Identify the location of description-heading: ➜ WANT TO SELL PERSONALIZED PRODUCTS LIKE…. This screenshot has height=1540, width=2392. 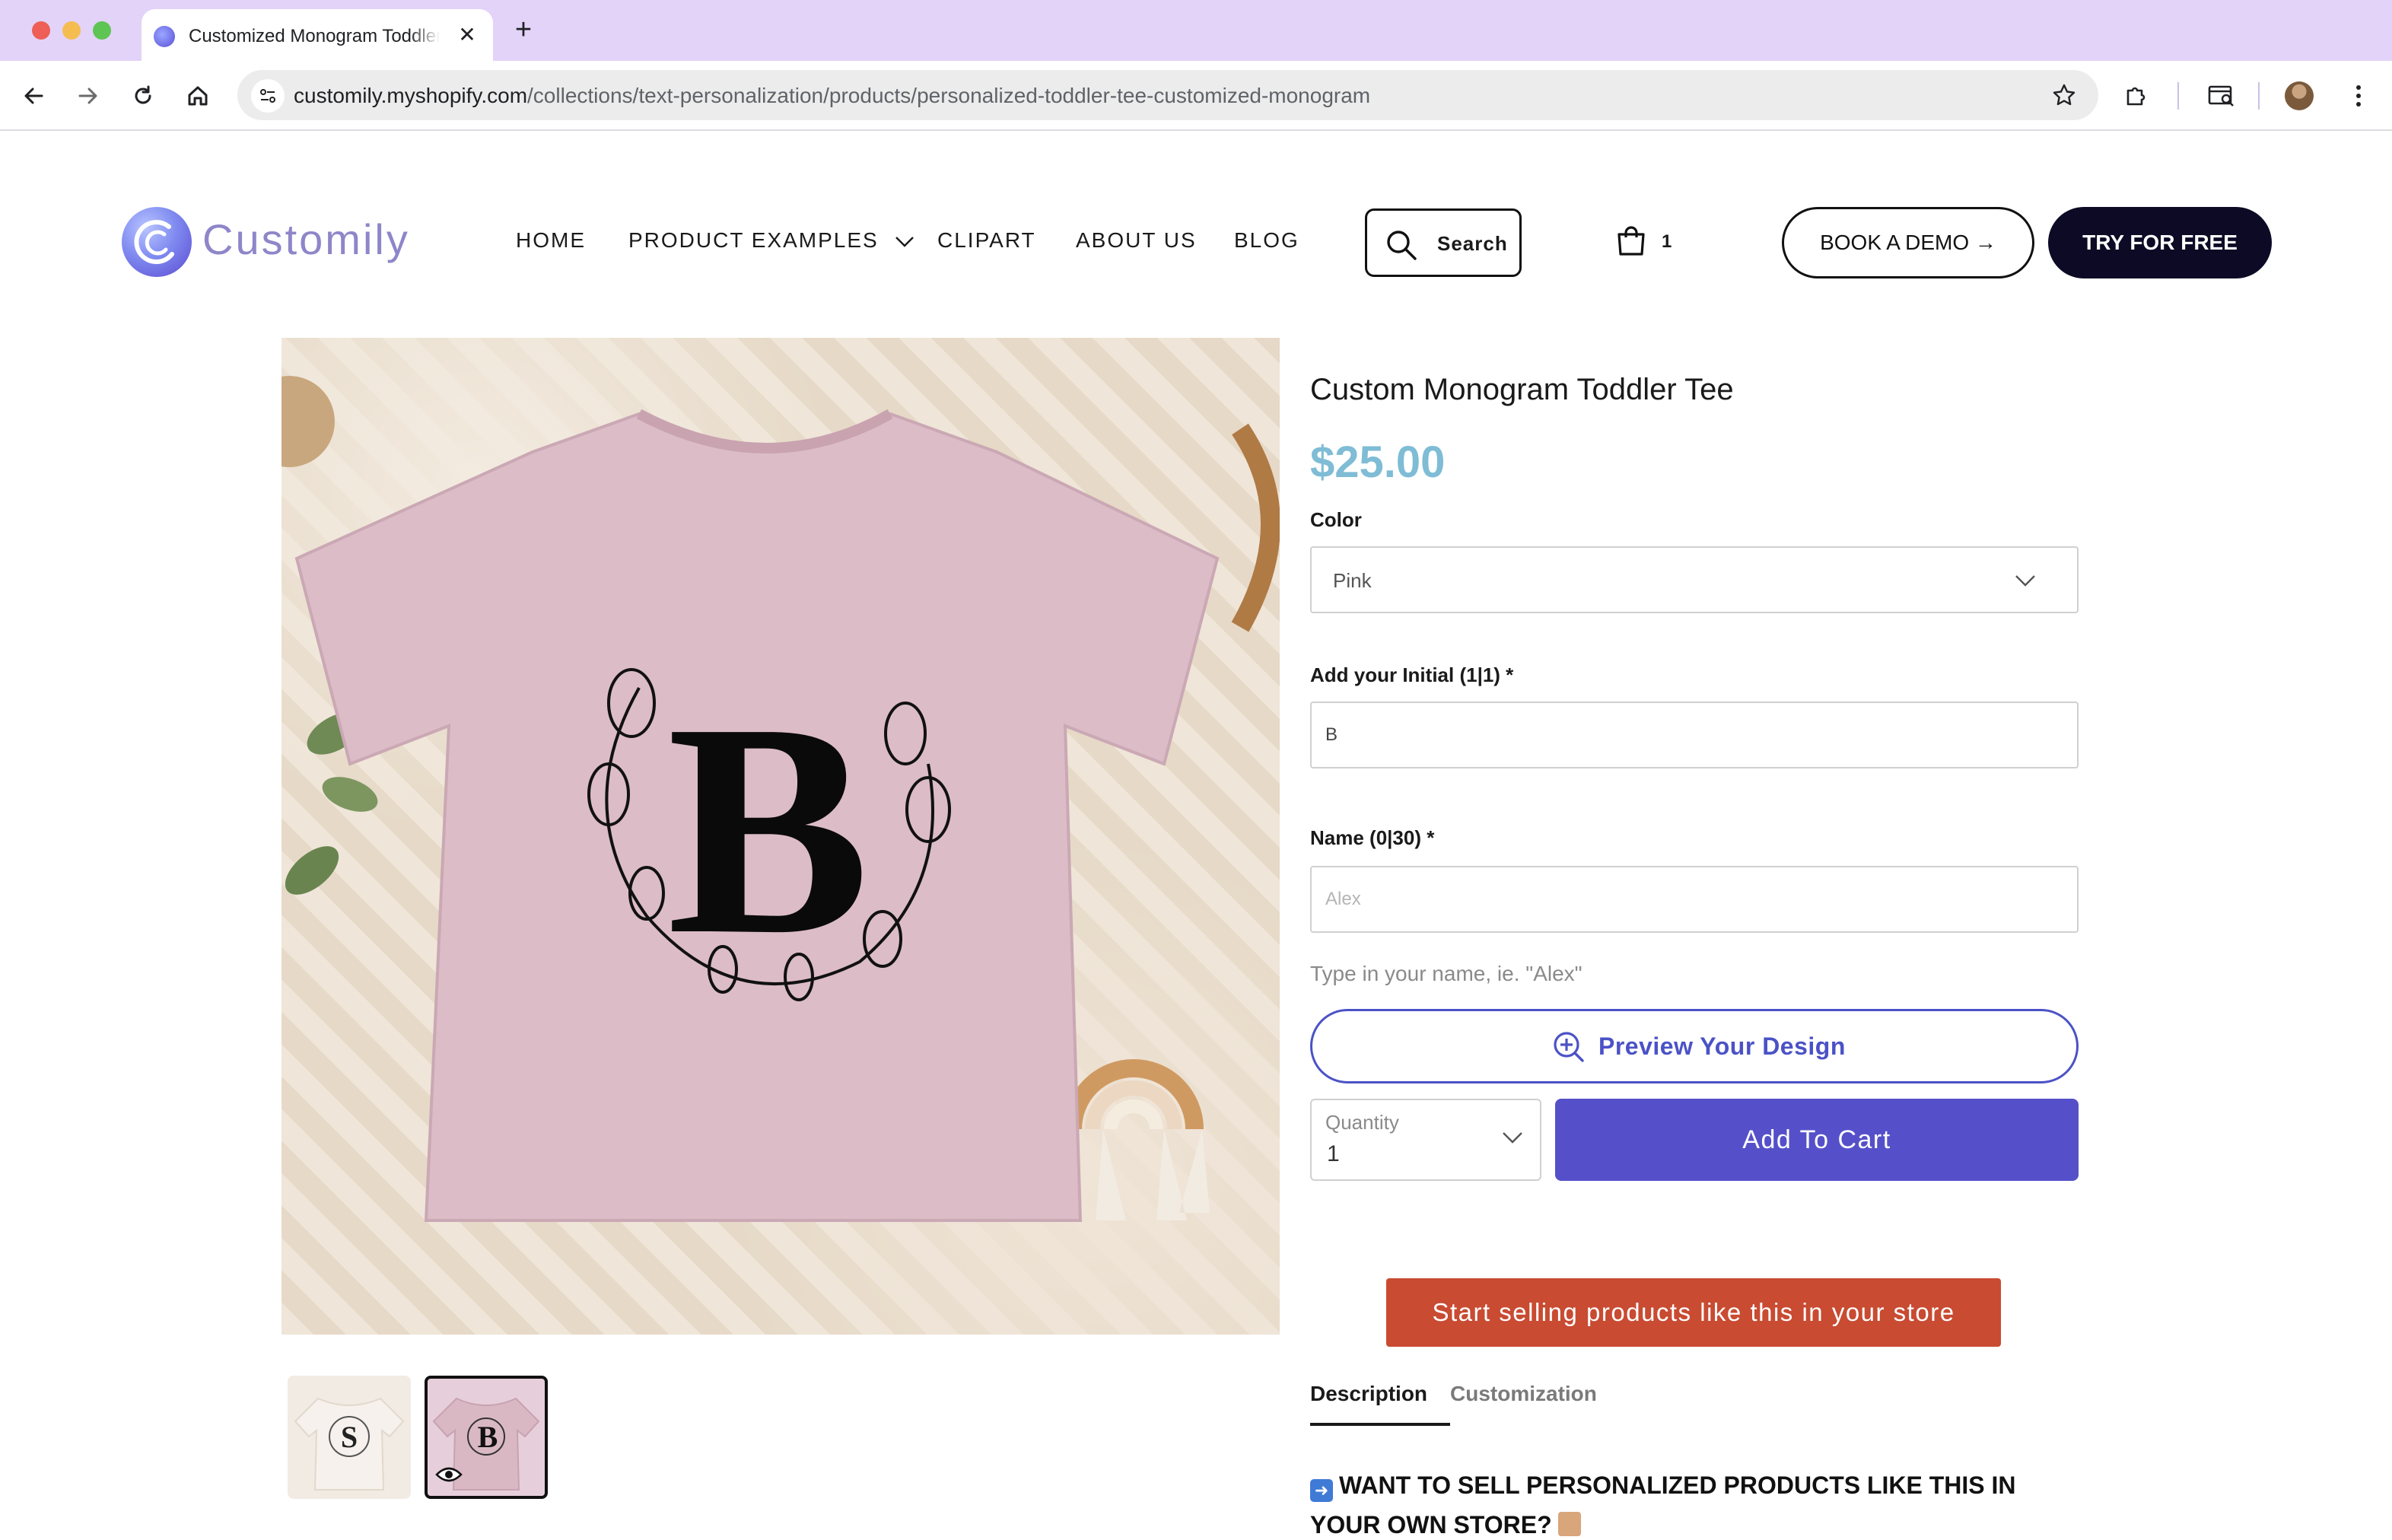
(1694, 1503).